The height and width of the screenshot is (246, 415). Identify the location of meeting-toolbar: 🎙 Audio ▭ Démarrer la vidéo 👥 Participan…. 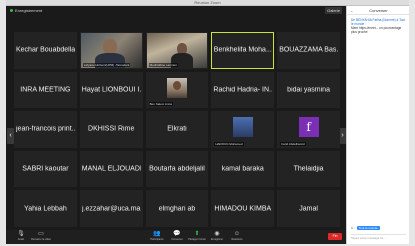
(176, 237).